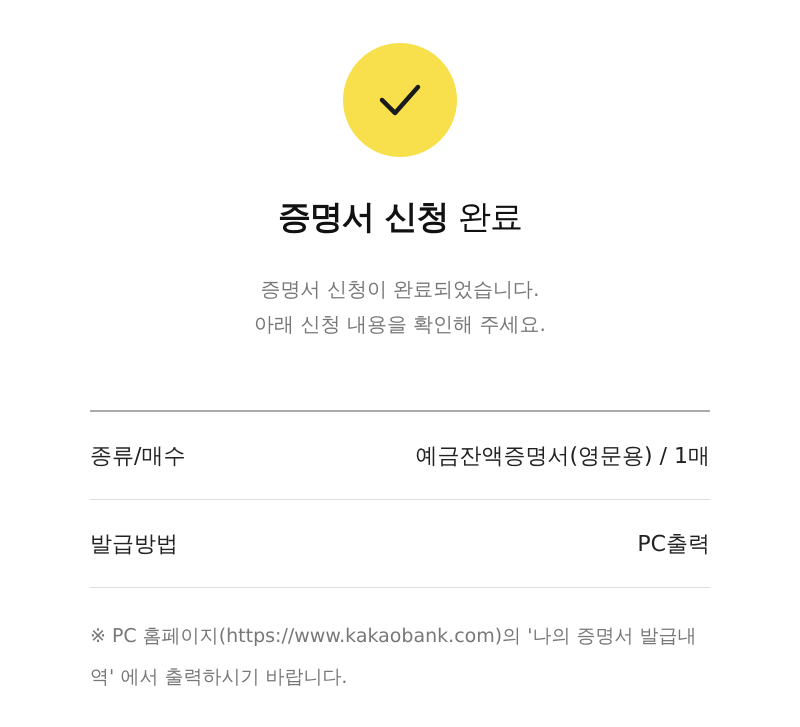  I want to click on detail-label: 종류/매수, so click(138, 456).